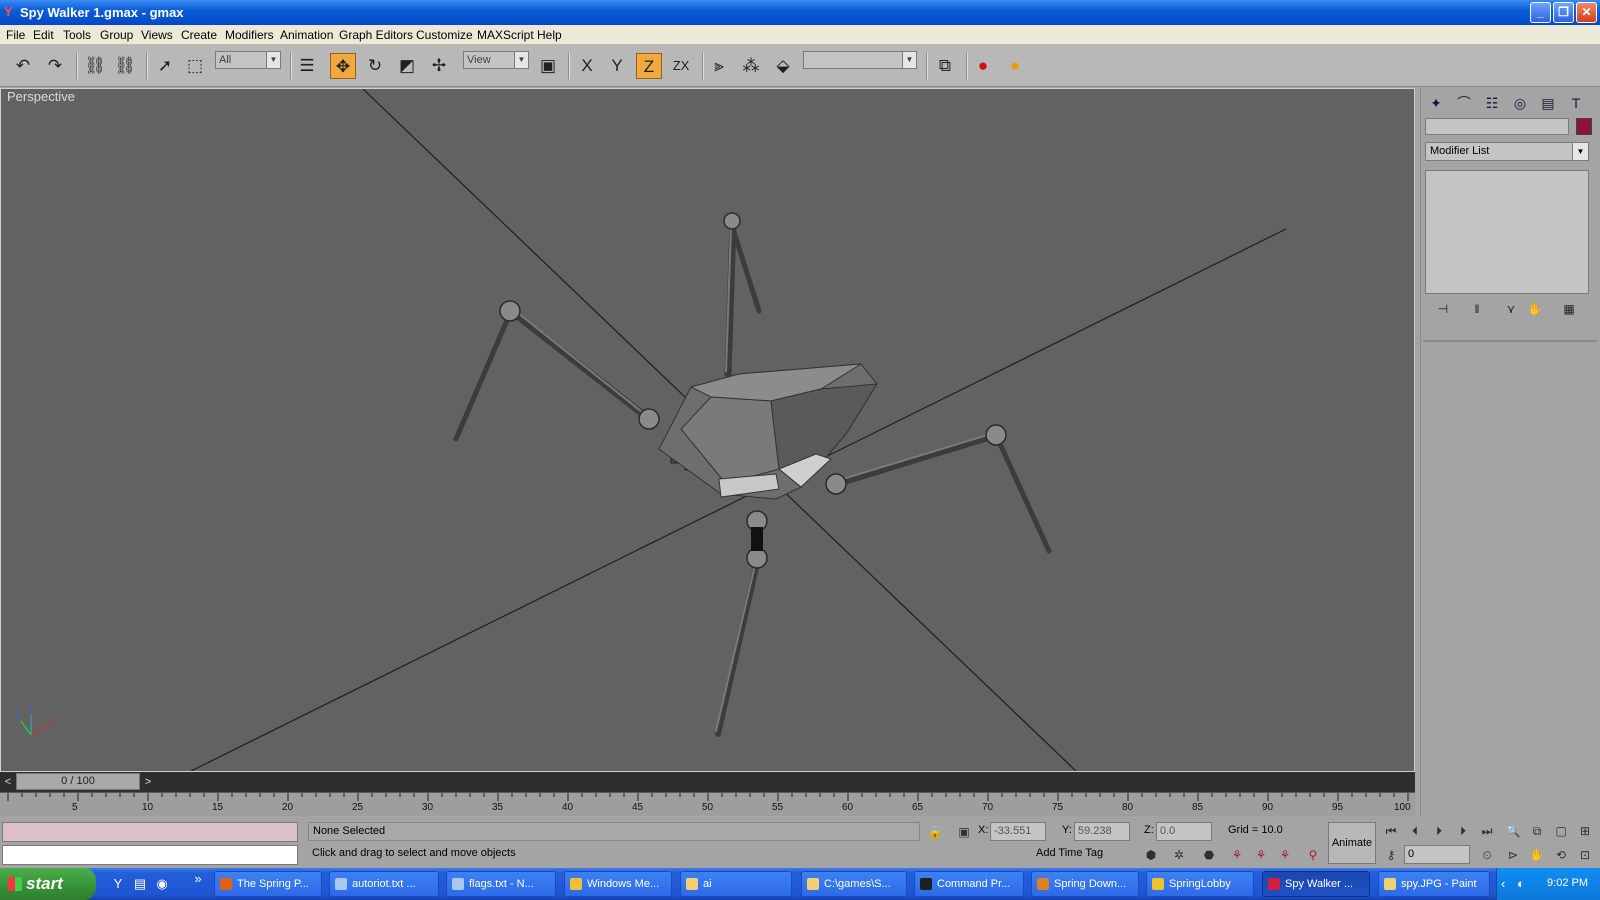  I want to click on go-to-start-icon: ⏮, so click(1391, 831).